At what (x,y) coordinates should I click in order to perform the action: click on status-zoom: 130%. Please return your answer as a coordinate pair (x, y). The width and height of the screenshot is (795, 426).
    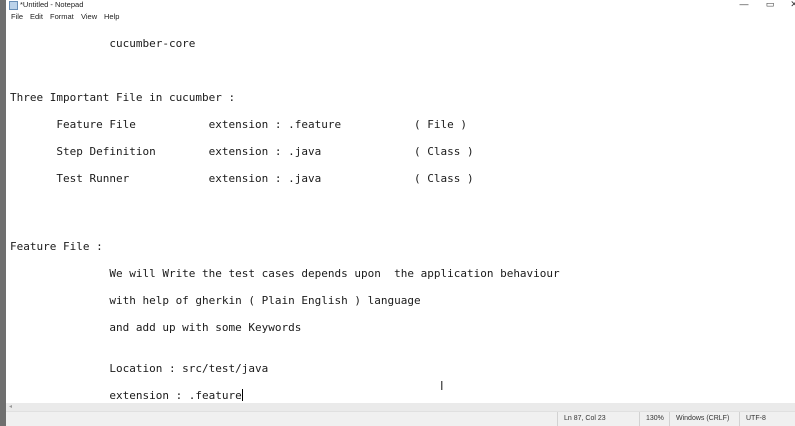
    Looking at the image, I should click on (654, 419).